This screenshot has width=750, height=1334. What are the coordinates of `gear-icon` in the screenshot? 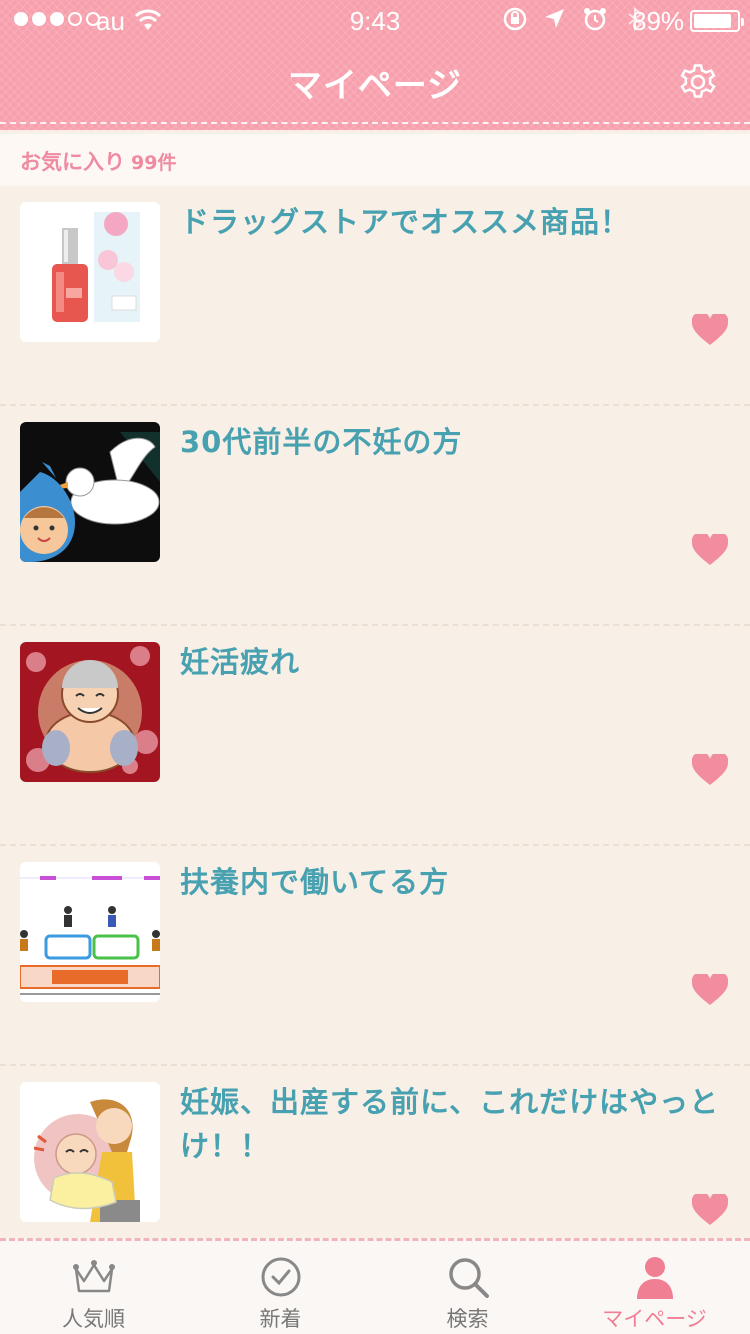 It's located at (698, 82).